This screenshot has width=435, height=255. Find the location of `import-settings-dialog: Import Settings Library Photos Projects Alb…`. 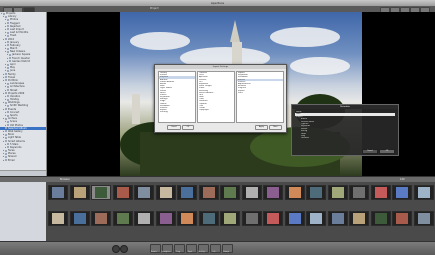

import-settings-dialog: Import Settings Library Photos Projects Alb… is located at coordinates (220, 98).